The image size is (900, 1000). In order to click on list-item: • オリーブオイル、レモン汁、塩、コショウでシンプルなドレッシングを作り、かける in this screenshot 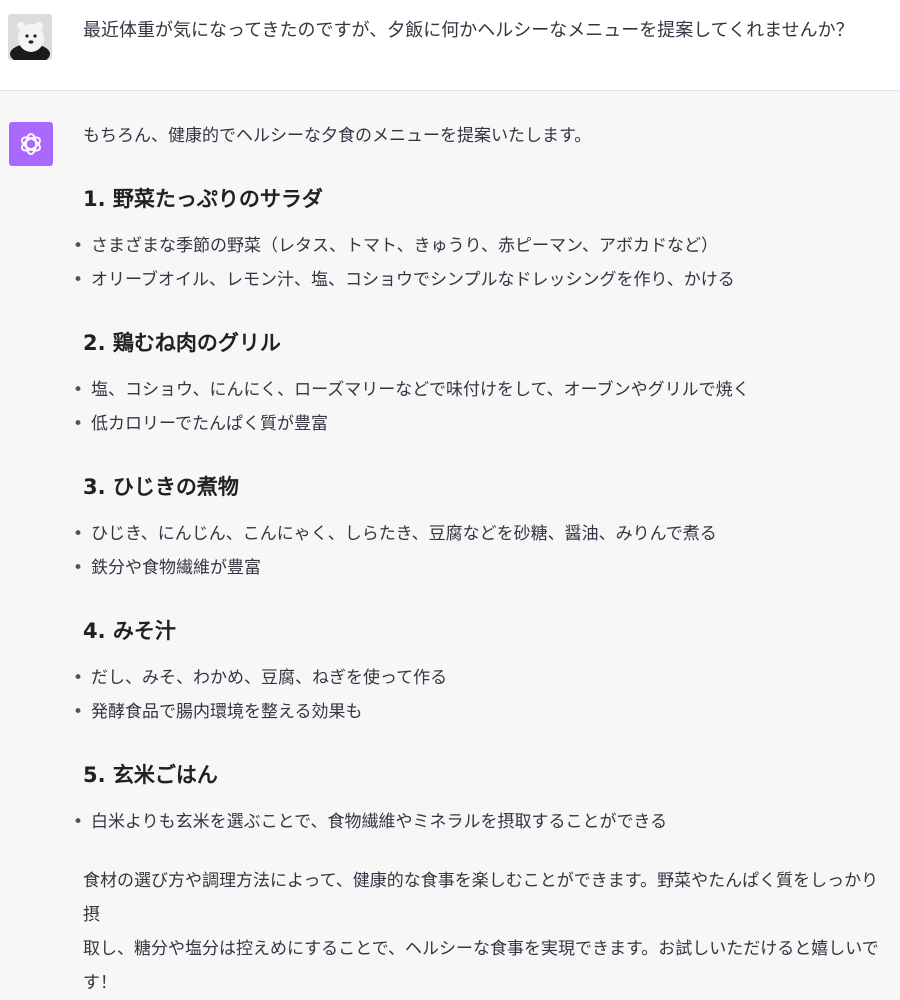, I will do `click(404, 280)`.